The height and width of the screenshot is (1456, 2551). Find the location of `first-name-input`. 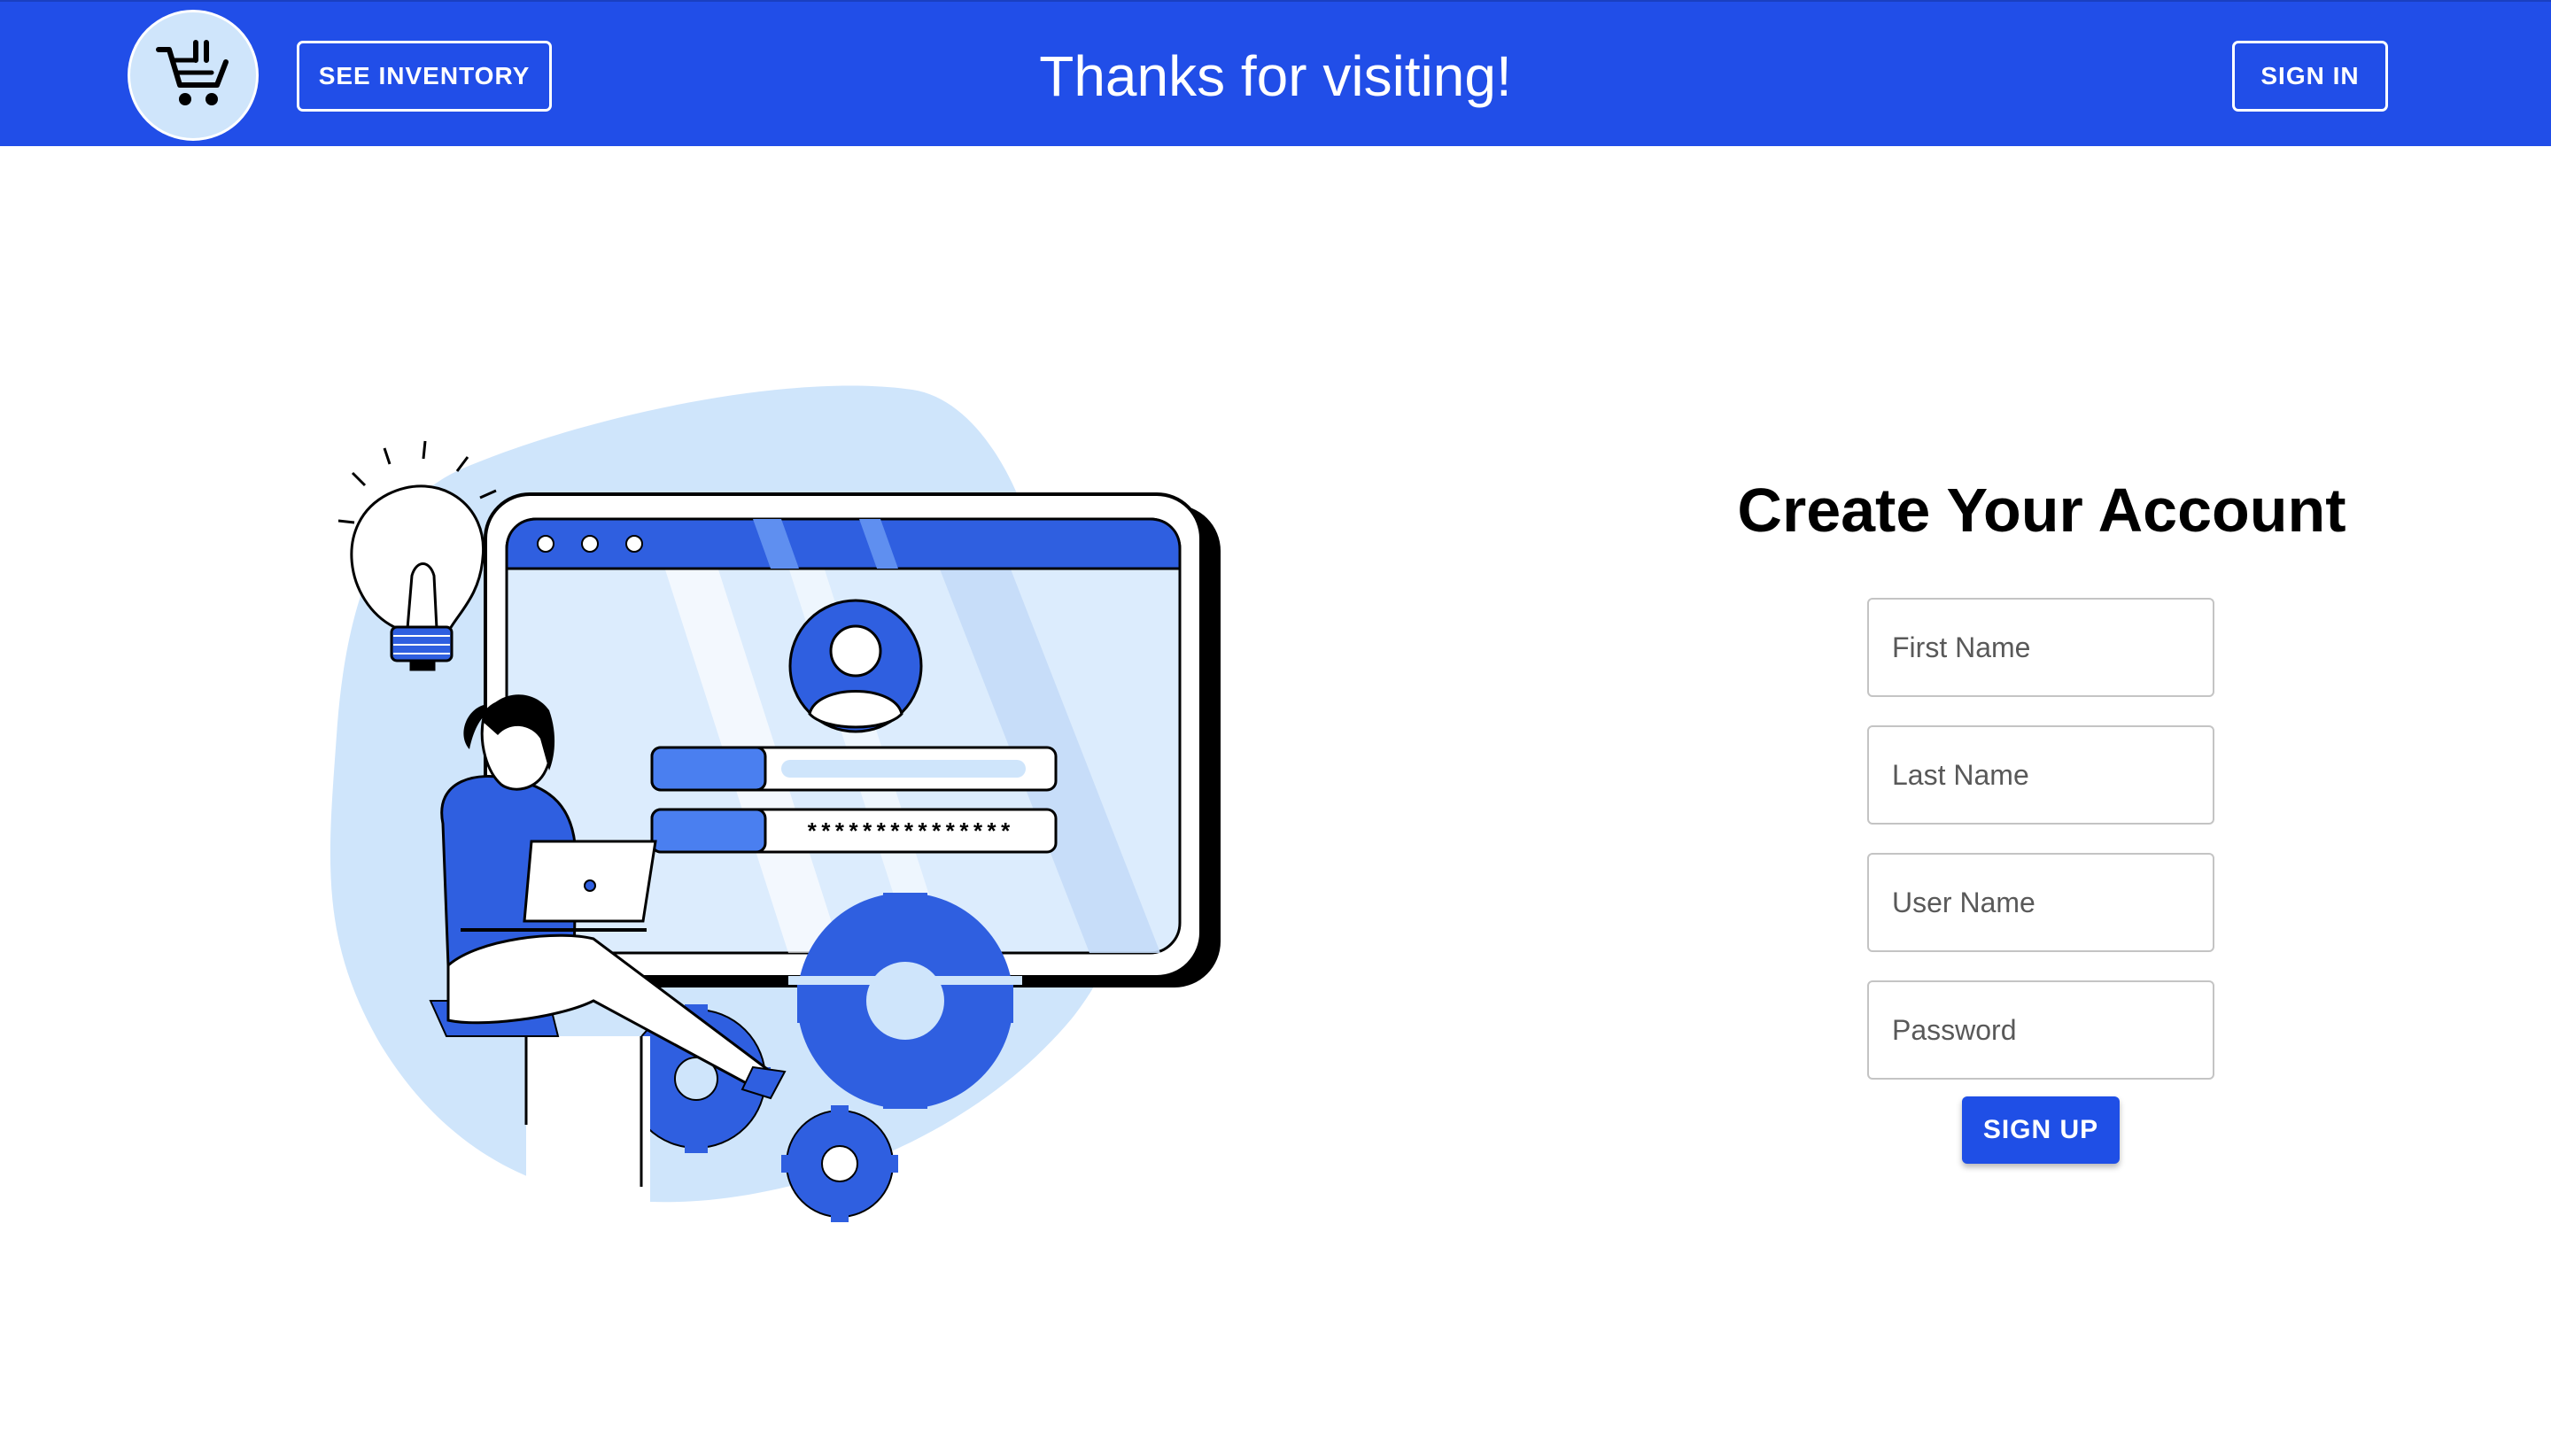

first-name-input is located at coordinates (2041, 647).